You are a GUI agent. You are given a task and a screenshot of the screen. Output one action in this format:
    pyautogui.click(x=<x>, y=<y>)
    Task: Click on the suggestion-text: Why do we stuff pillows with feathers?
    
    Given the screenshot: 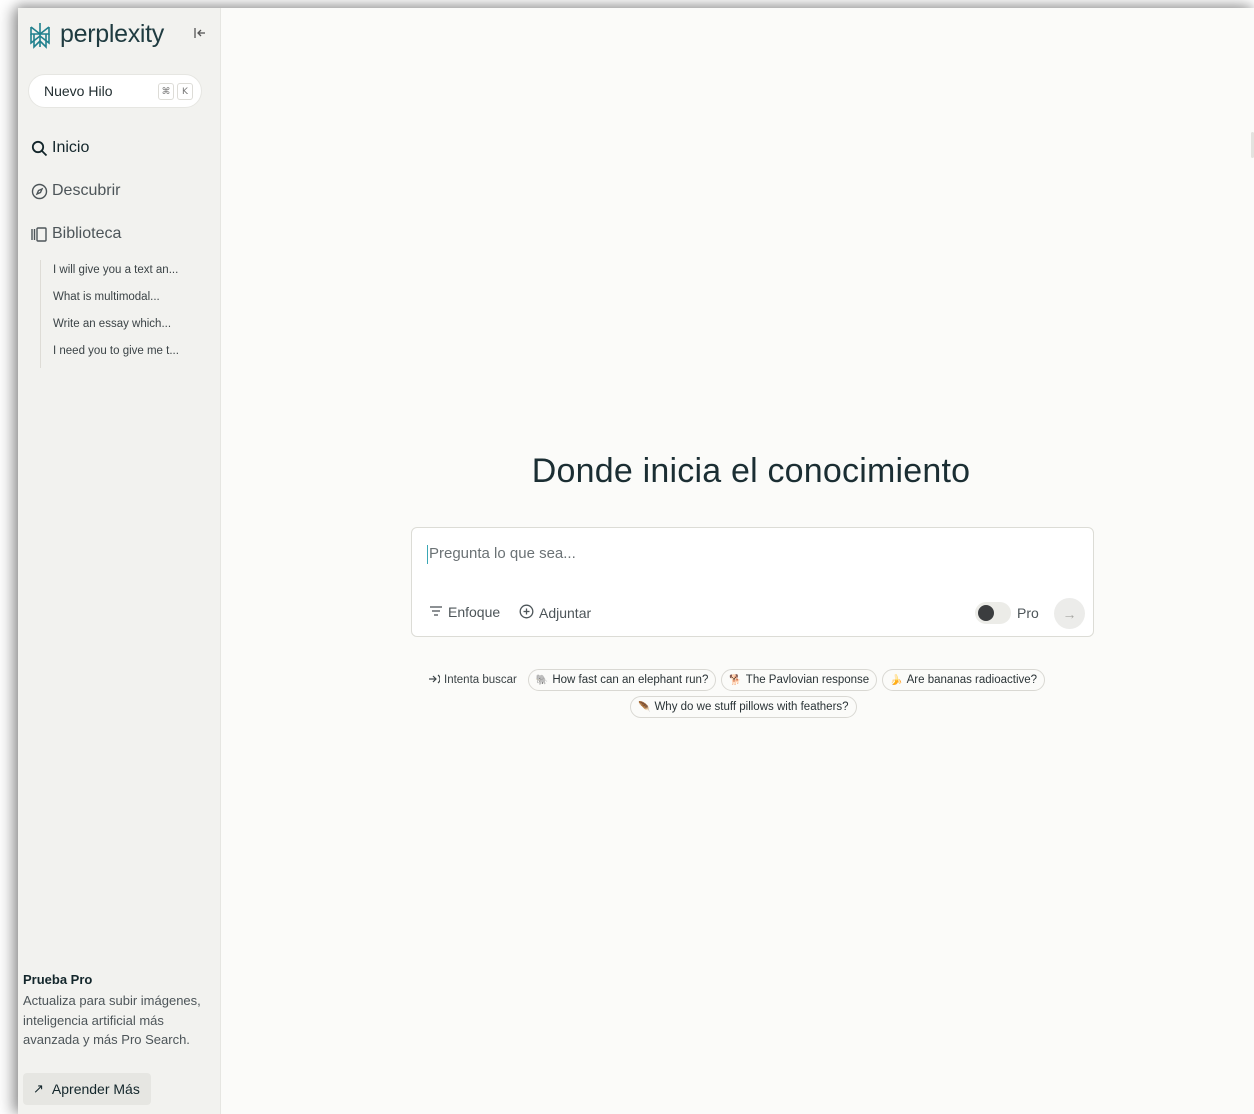 What is the action you would take?
    pyautogui.click(x=751, y=707)
    